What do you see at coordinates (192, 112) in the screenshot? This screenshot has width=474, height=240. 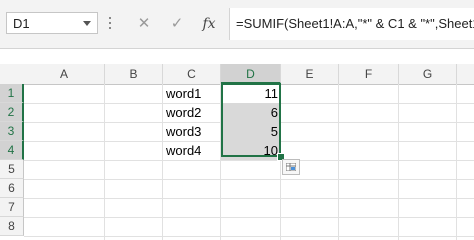 I see `cell-c2: word2` at bounding box center [192, 112].